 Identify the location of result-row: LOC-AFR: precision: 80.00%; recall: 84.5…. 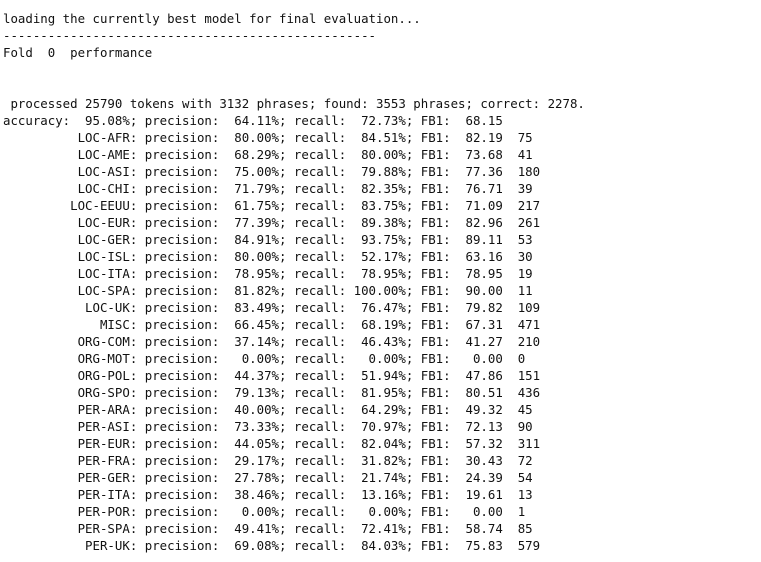
(268, 137).